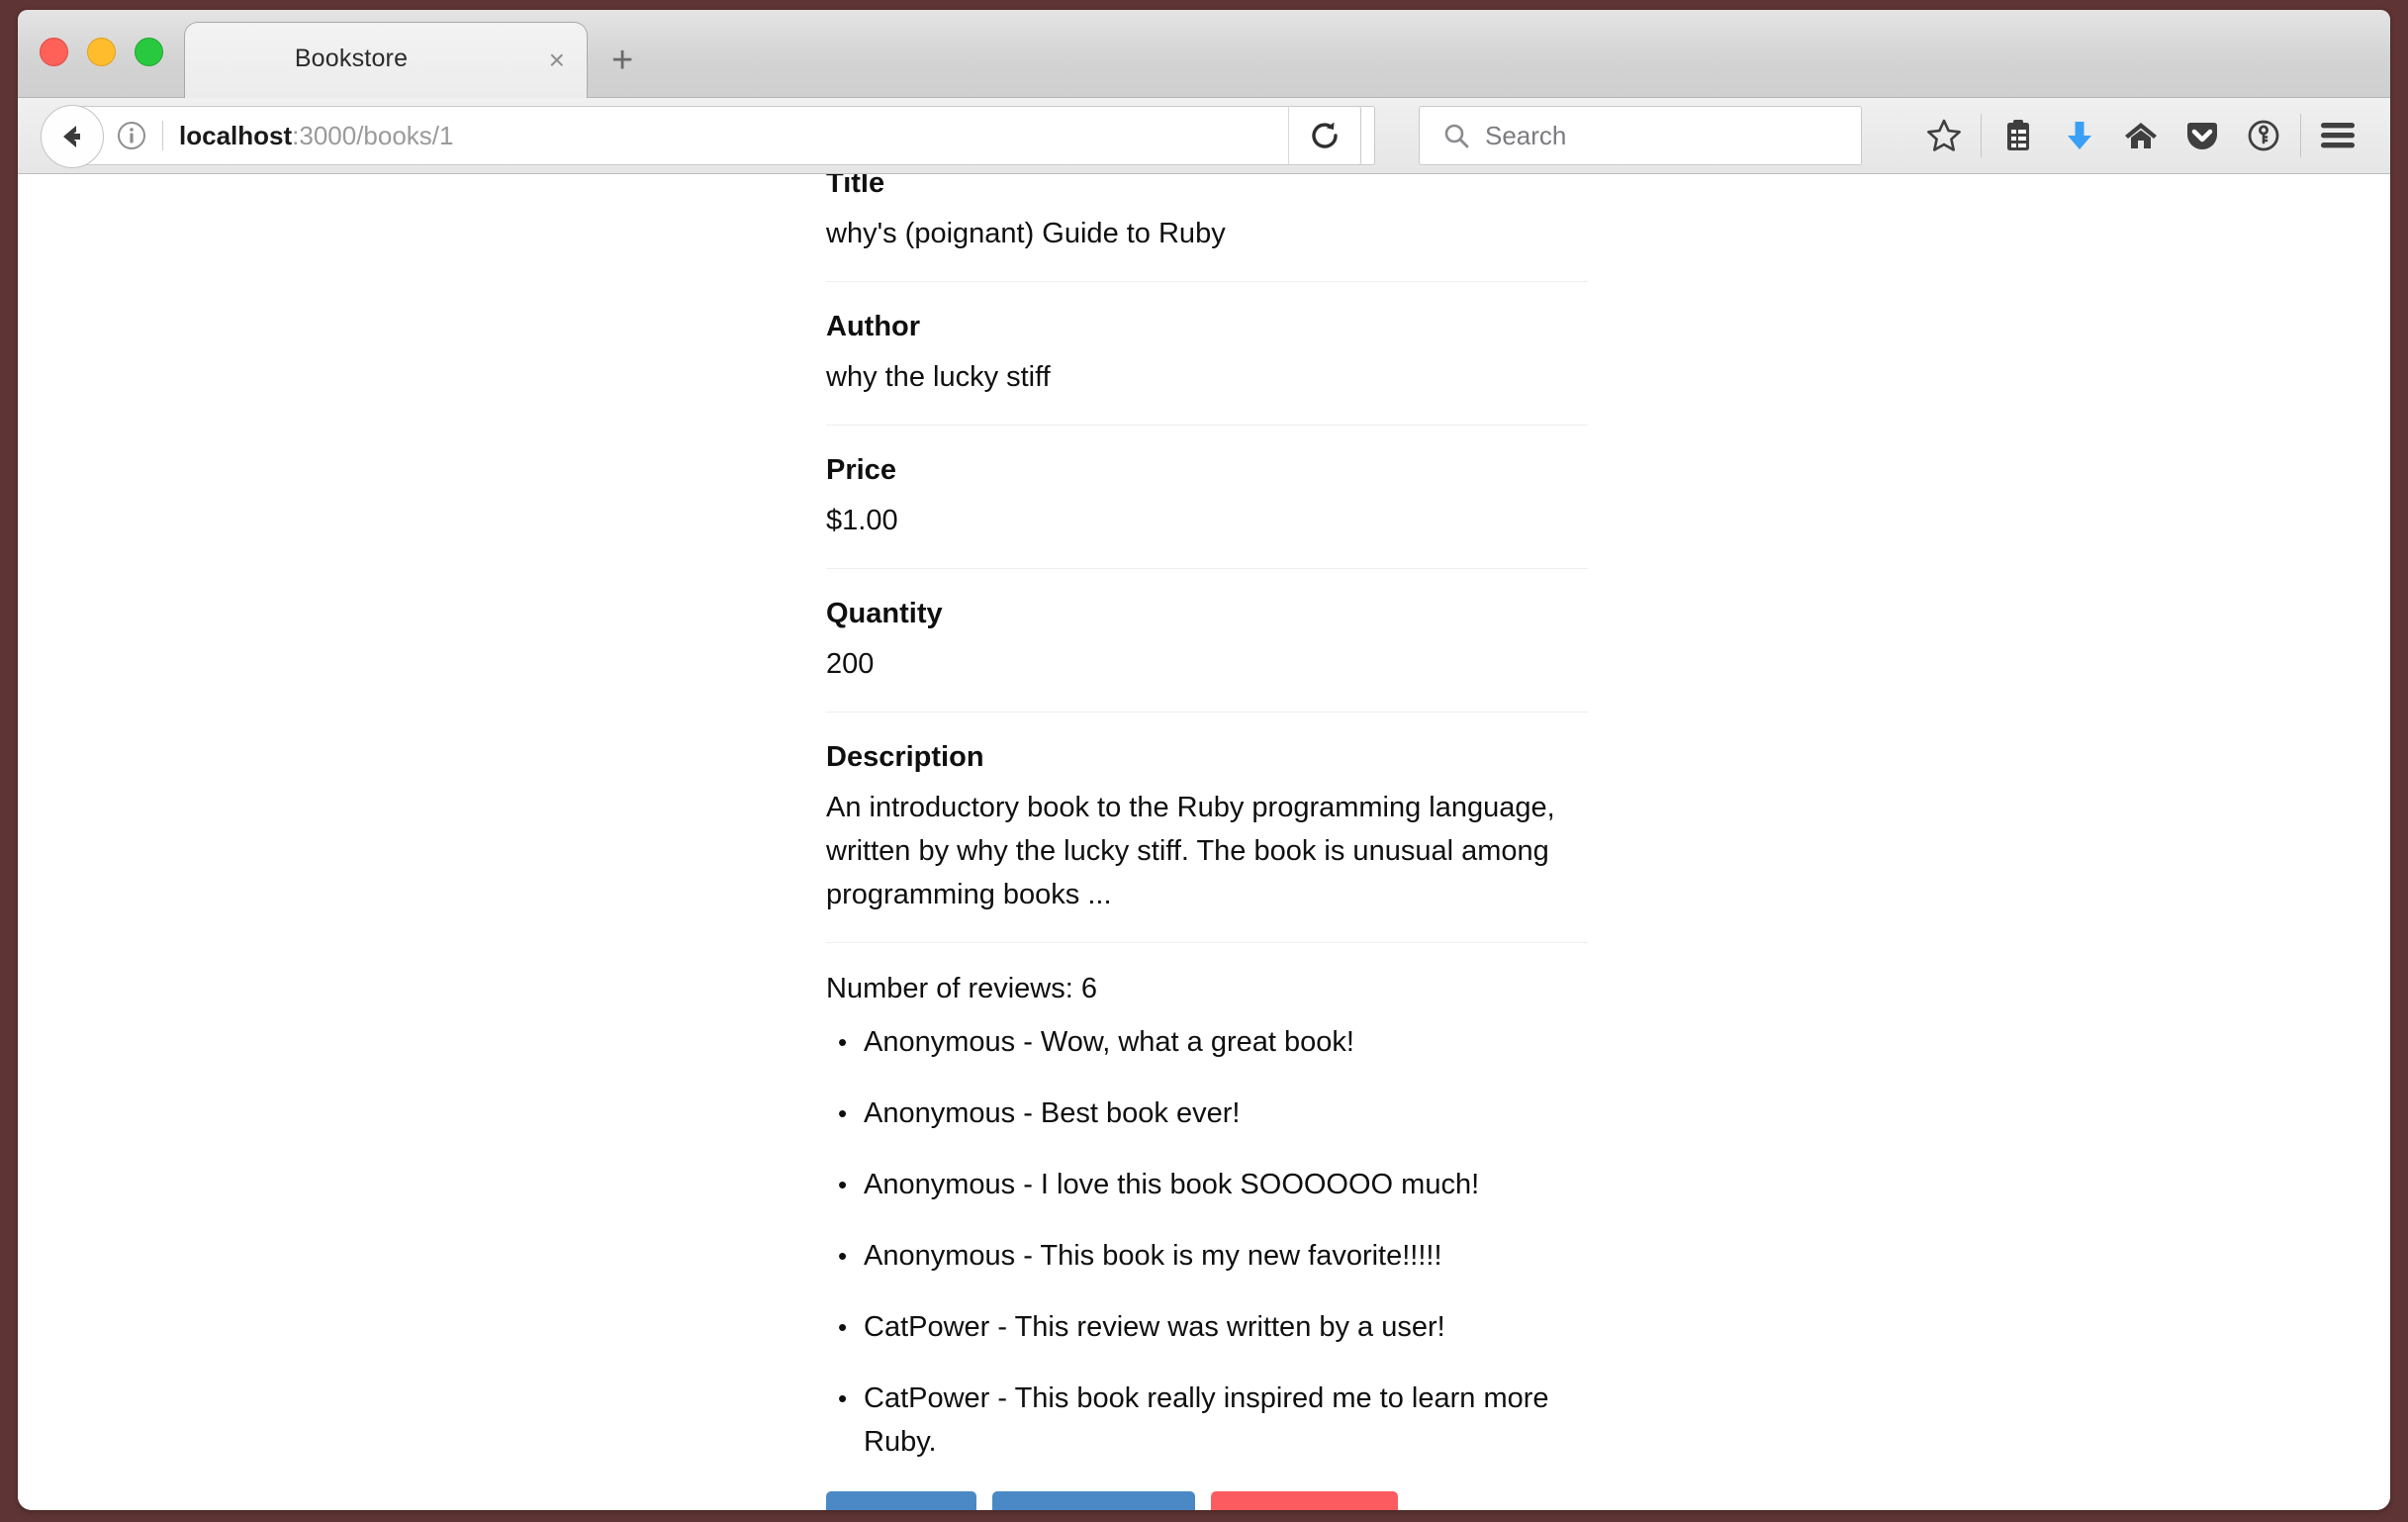  I want to click on add-review-button: Add a Review, so click(1093, 1501).